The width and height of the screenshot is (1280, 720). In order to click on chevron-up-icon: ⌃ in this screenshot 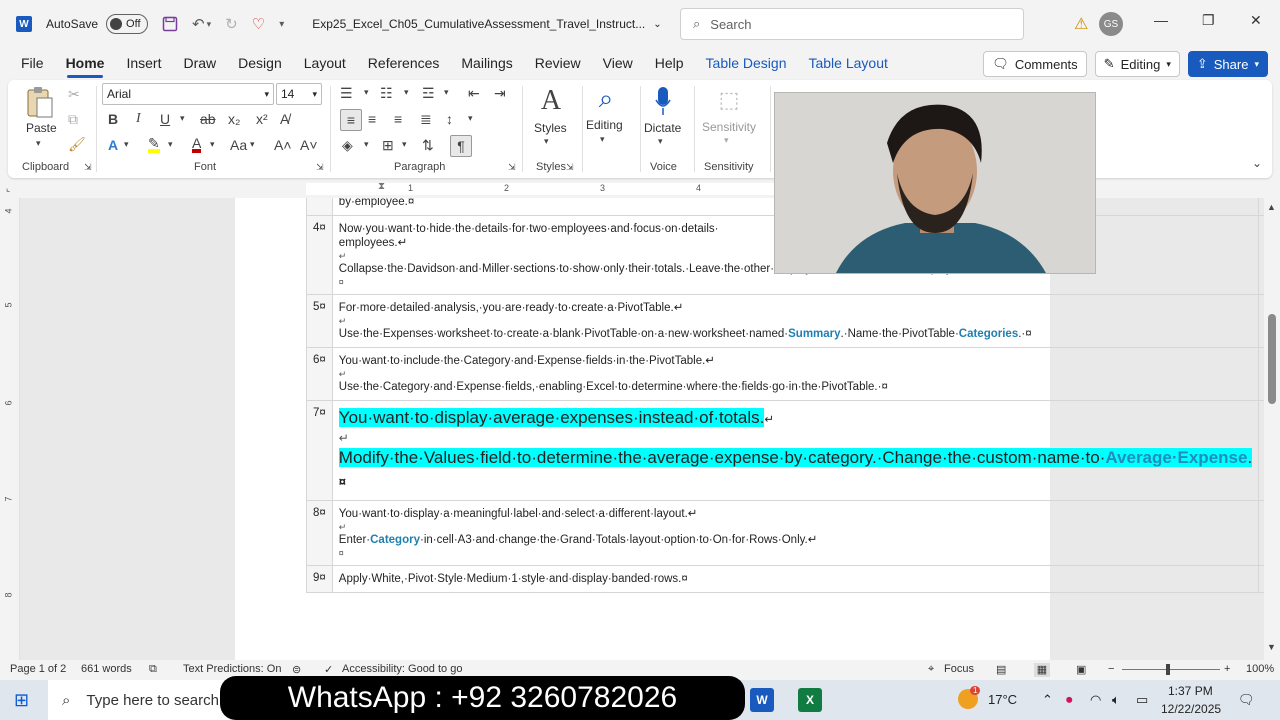, I will do `click(1047, 700)`.